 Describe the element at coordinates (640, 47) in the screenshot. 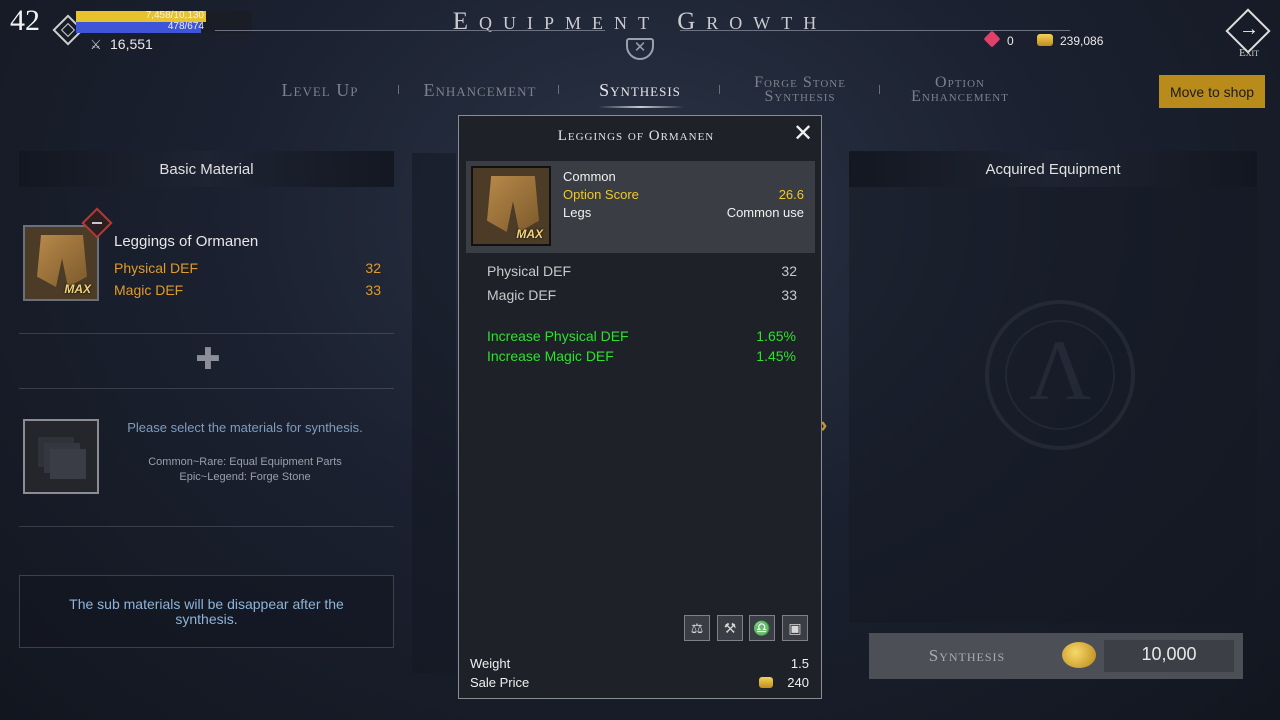

I see `crossed-swords-icon: ✕` at that location.